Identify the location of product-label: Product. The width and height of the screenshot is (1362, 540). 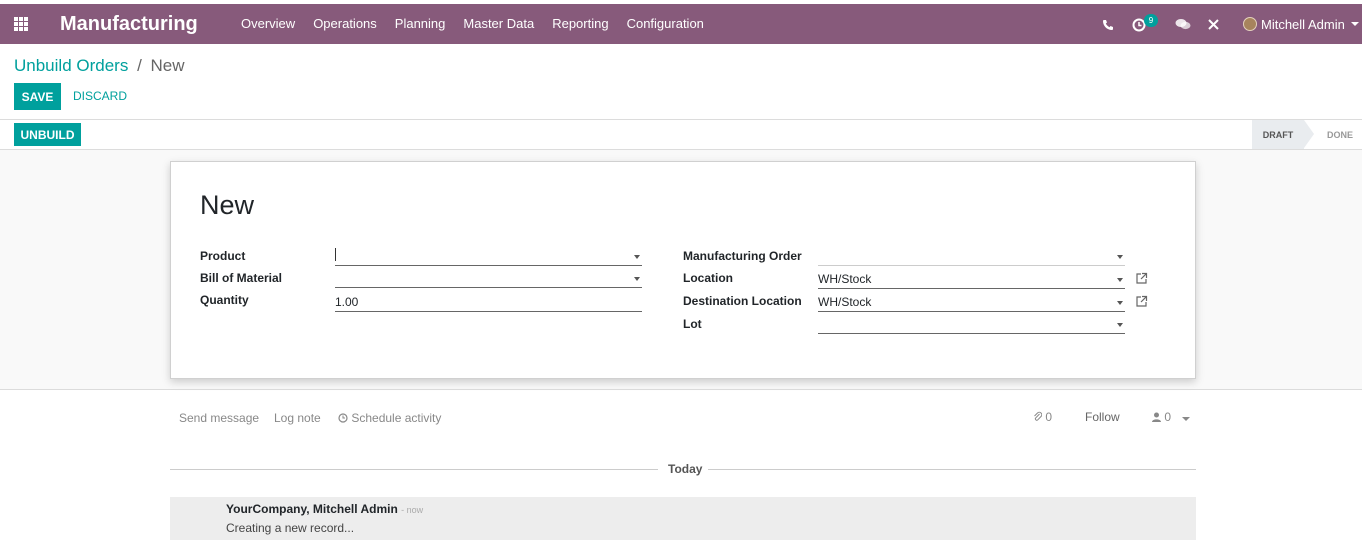
(223, 256).